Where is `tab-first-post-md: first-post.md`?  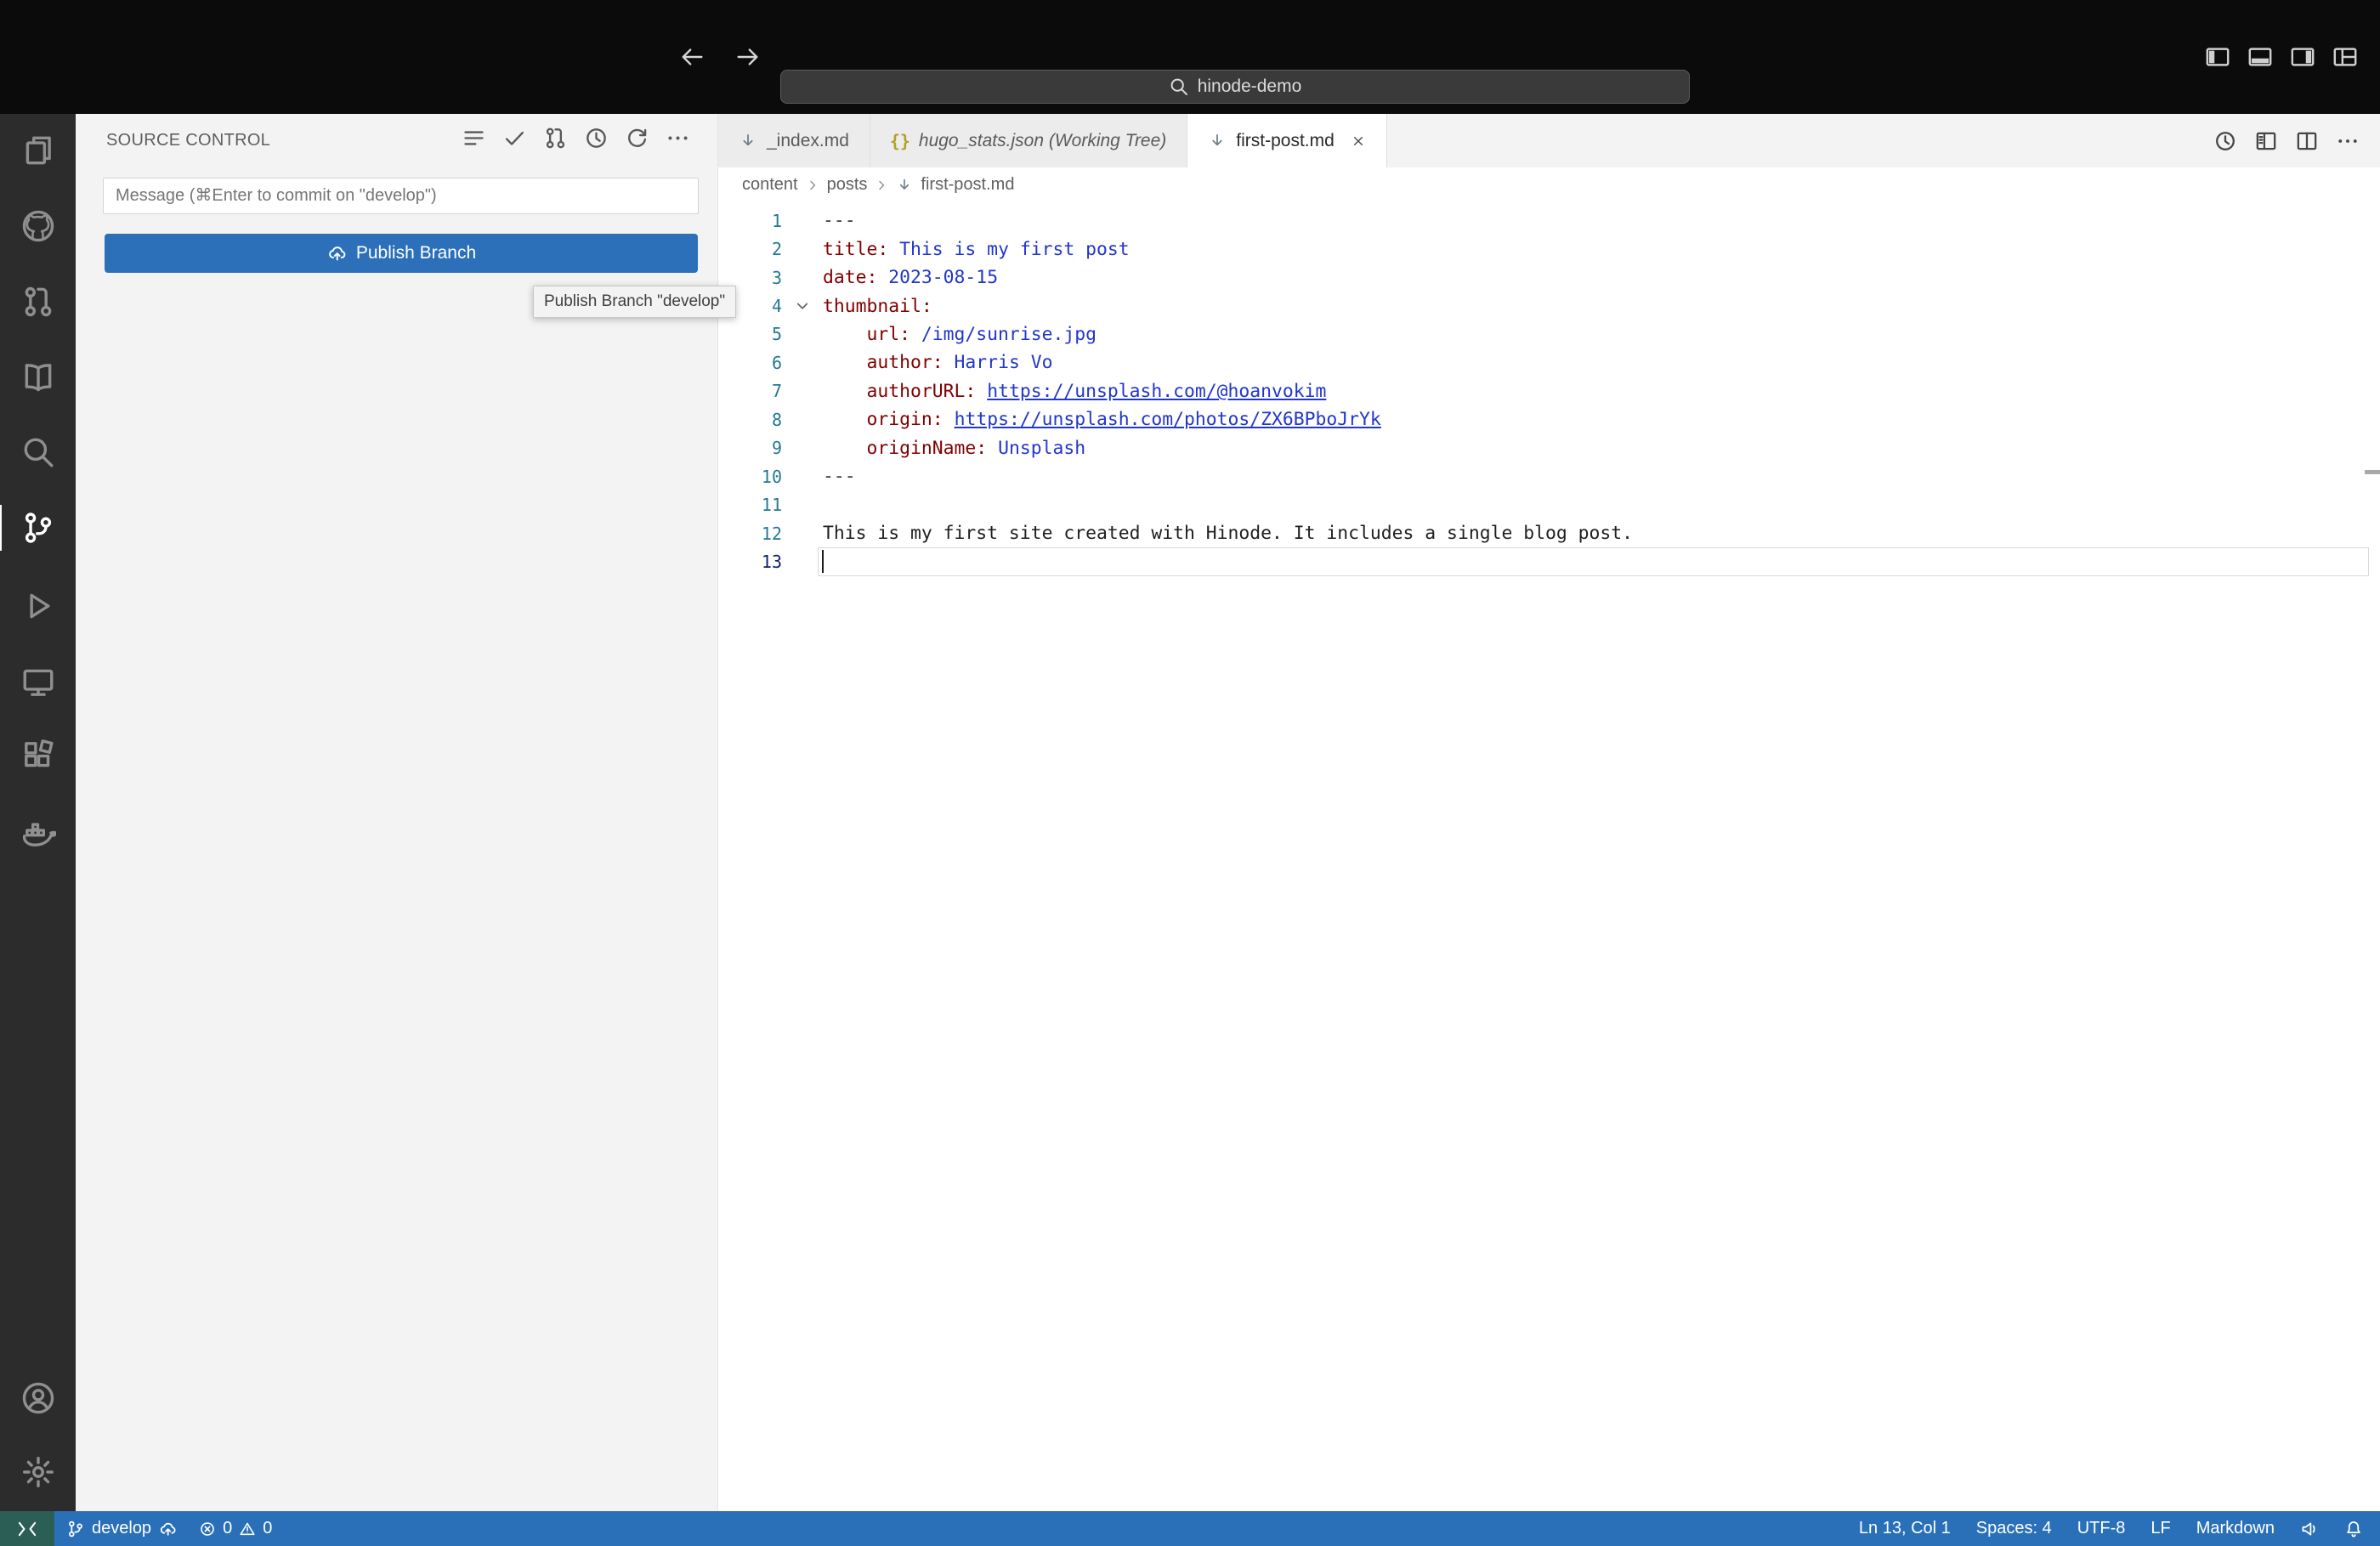
tab-first-post-md: first-post.md is located at coordinates (1287, 140).